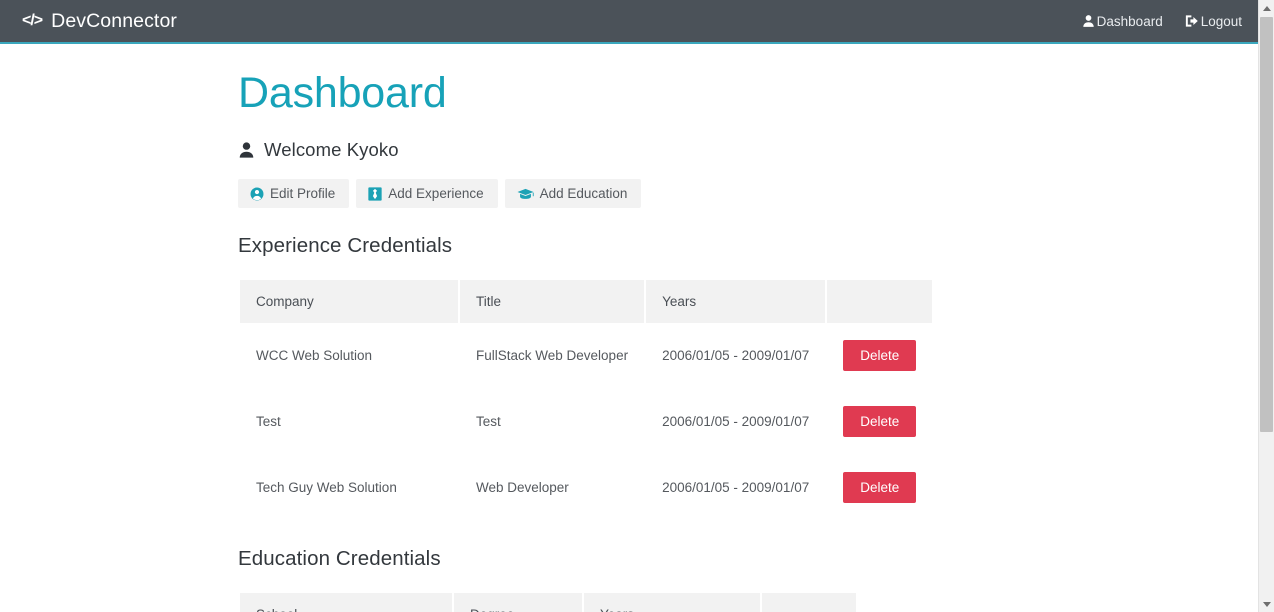 Image resolution: width=1274 pixels, height=612 pixels. I want to click on edit-profile-button: Edit Profile, so click(294, 193).